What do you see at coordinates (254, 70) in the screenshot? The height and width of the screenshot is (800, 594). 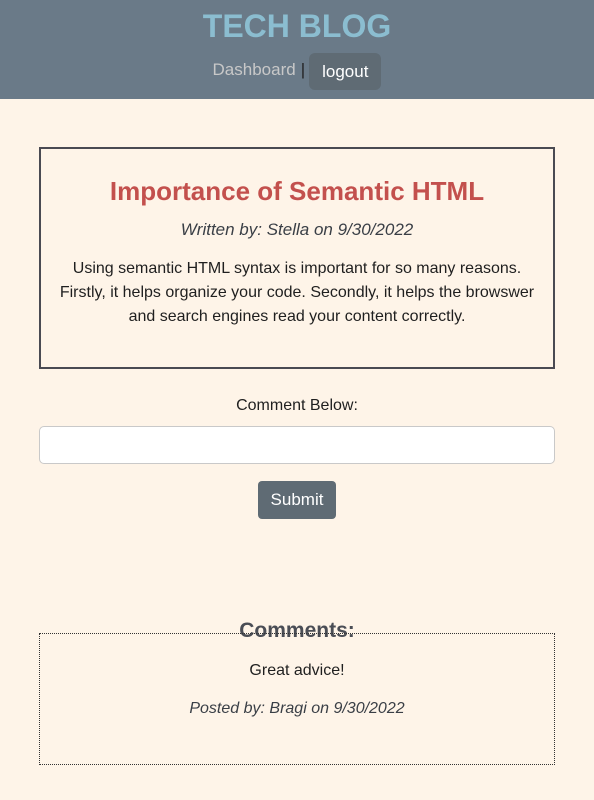 I see `dashboard-link: Dashboard` at bounding box center [254, 70].